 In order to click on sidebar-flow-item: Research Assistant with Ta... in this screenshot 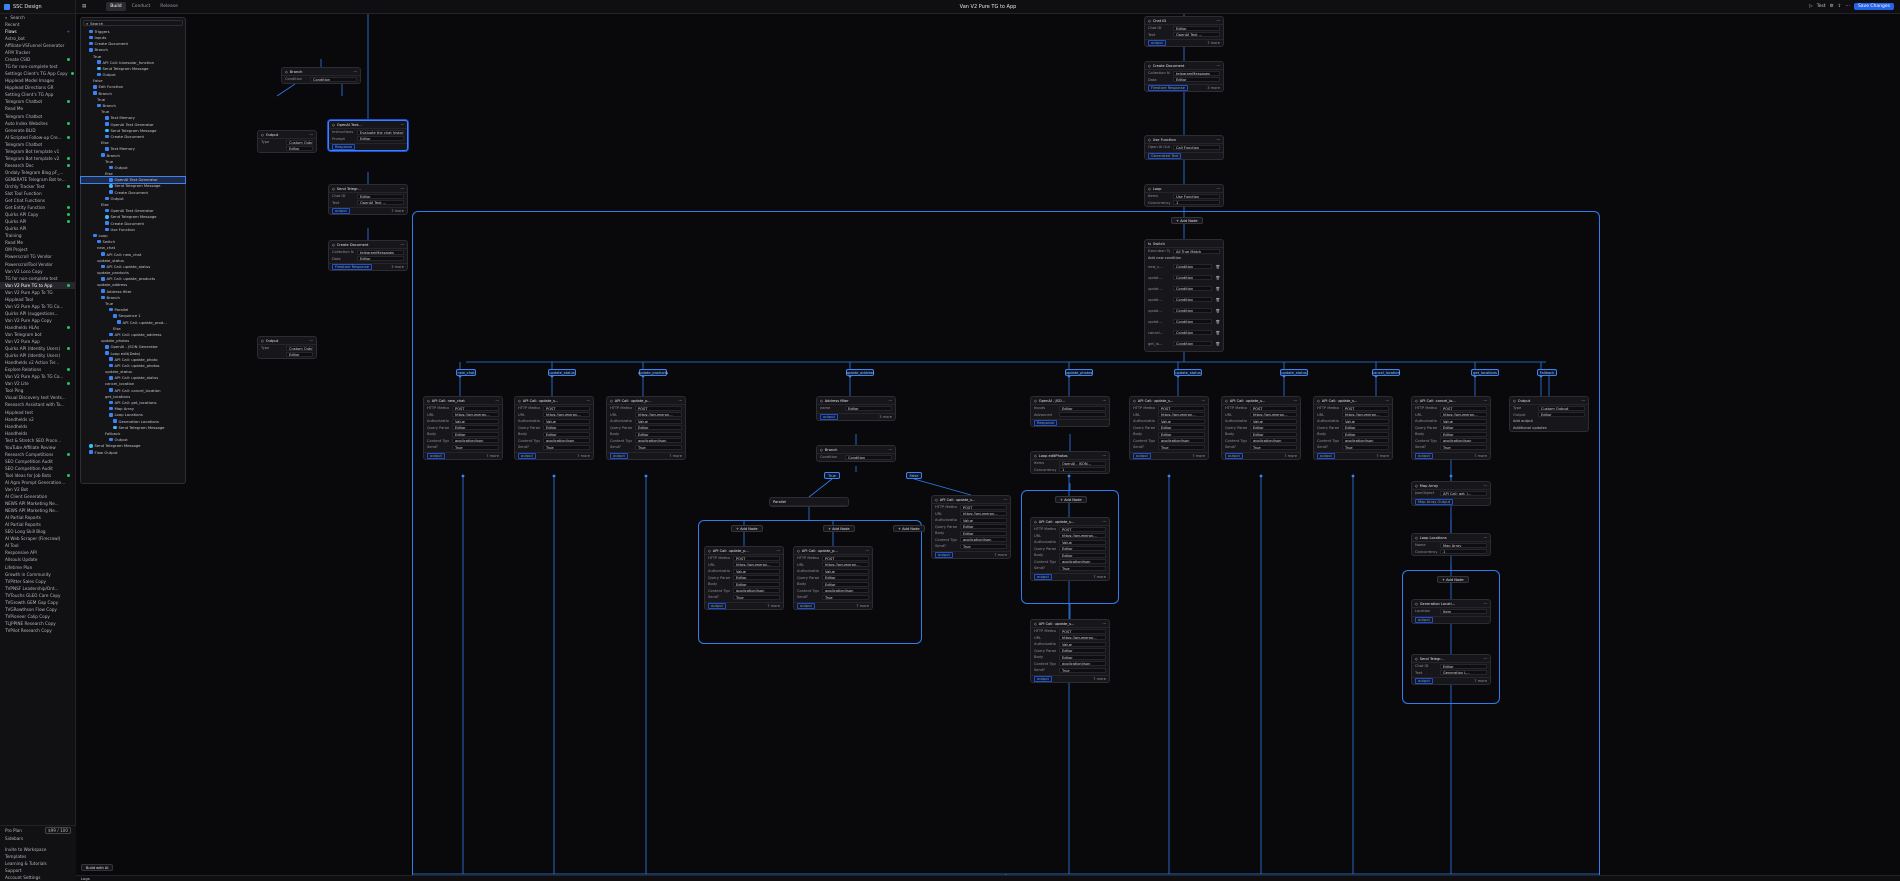, I will do `click(37, 404)`.